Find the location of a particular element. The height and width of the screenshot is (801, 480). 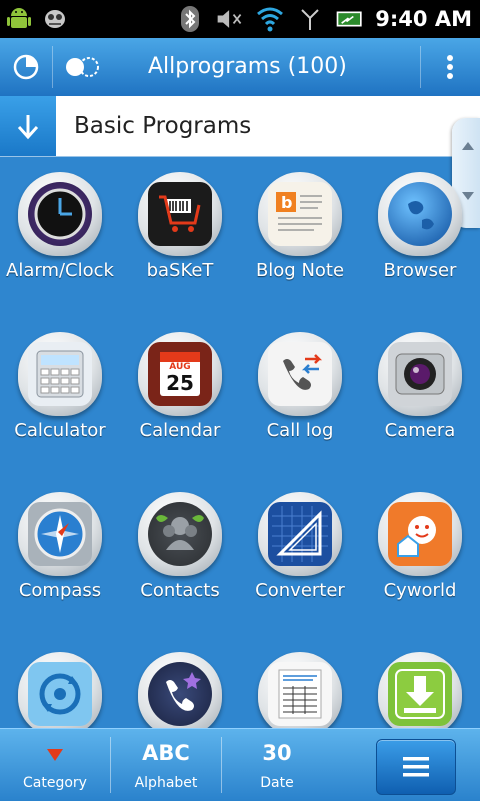

clock-icon is located at coordinates (60, 214).